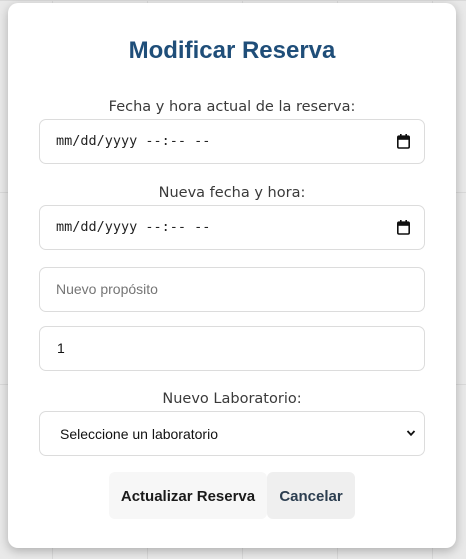 The image size is (466, 559). Describe the element at coordinates (232, 433) in the screenshot. I see `laboratory-select: Seleccione un laboratorio` at that location.